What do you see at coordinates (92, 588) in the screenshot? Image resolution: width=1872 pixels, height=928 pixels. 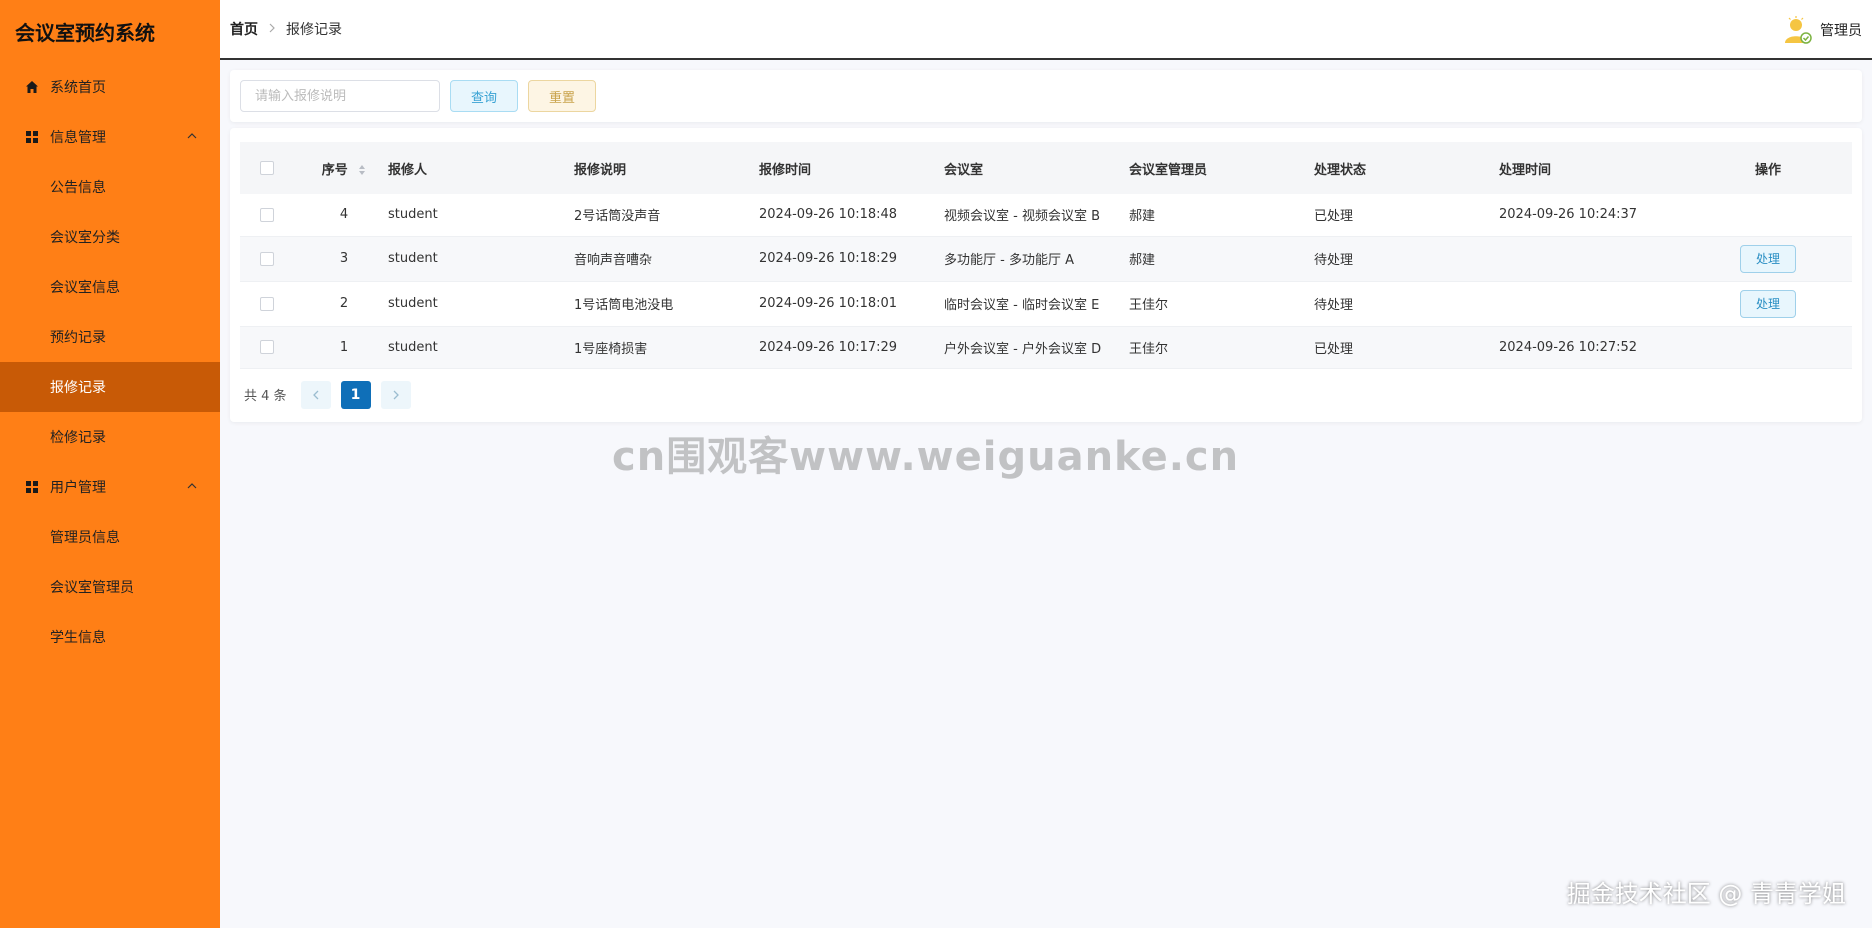 I see `sidebar-item-label: 会议室管理员` at bounding box center [92, 588].